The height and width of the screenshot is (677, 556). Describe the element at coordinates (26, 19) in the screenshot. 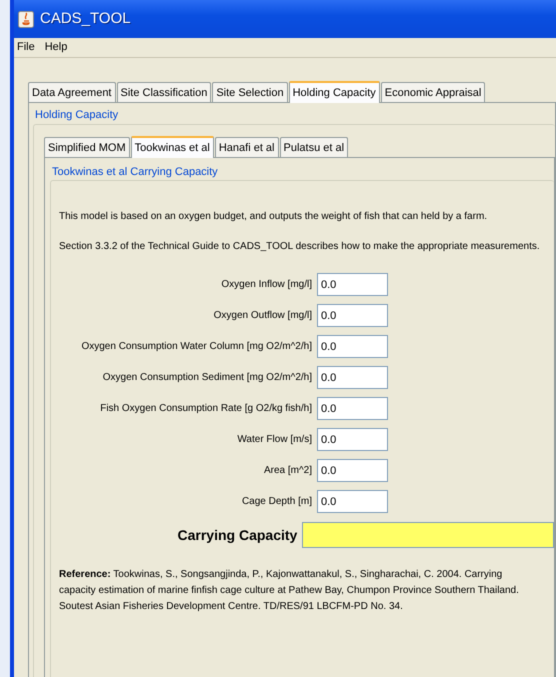

I see `java-app-icon` at that location.